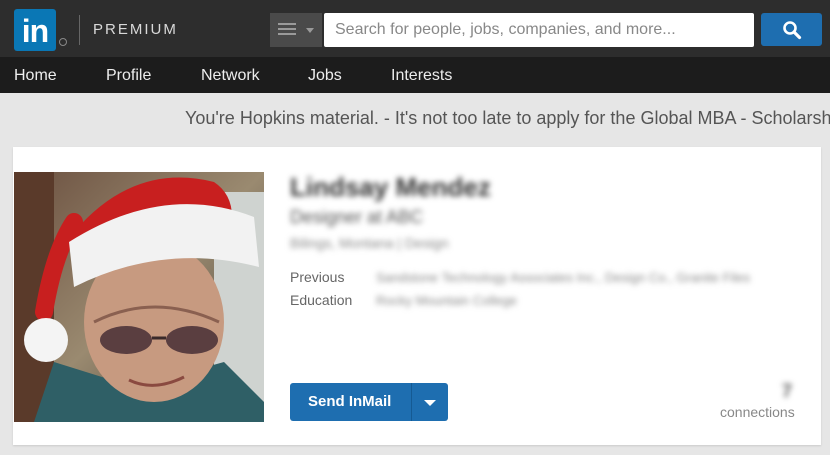 The height and width of the screenshot is (455, 830). Describe the element at coordinates (757, 412) in the screenshot. I see `connections-label: connections` at that location.